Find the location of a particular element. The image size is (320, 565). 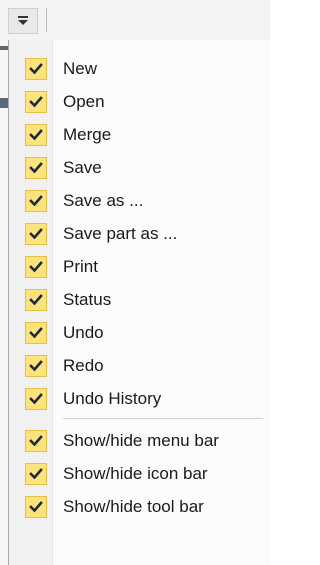

menu-item-label: Print is located at coordinates (80, 266).